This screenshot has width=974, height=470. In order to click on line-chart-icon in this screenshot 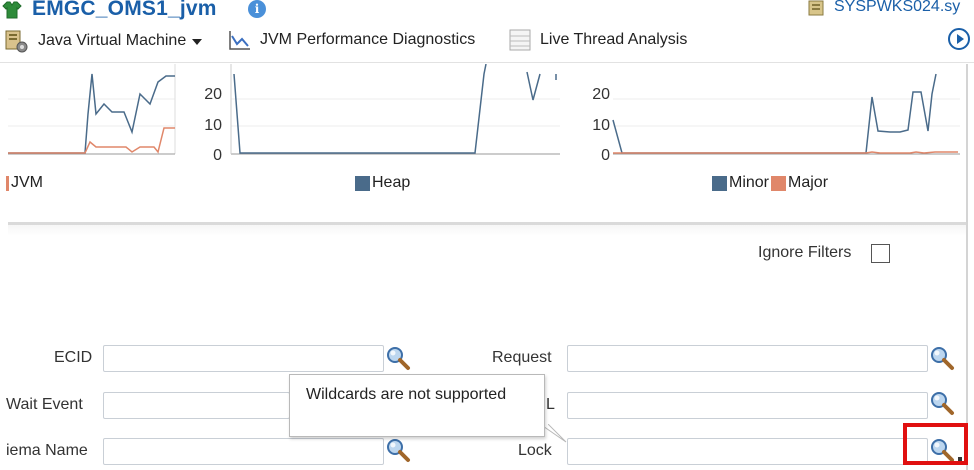, I will do `click(239, 40)`.